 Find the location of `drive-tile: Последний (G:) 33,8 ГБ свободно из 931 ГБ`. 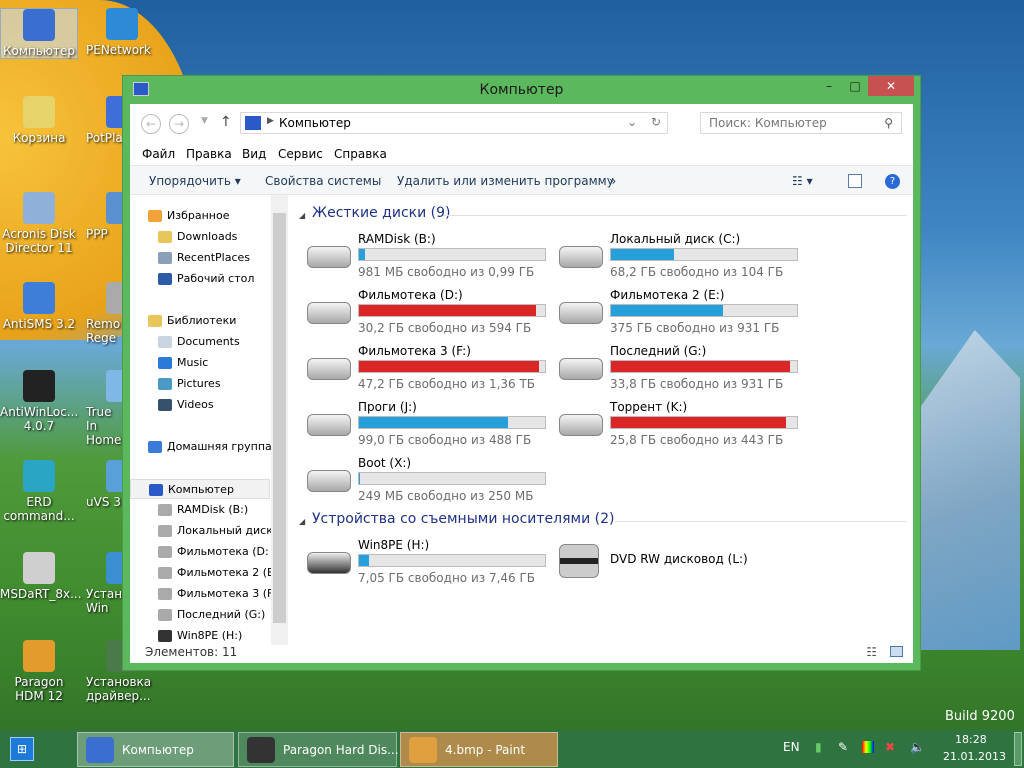

drive-tile: Последний (G:) 33,8 ГБ свободно из 931 ГБ is located at coordinates (684, 371).